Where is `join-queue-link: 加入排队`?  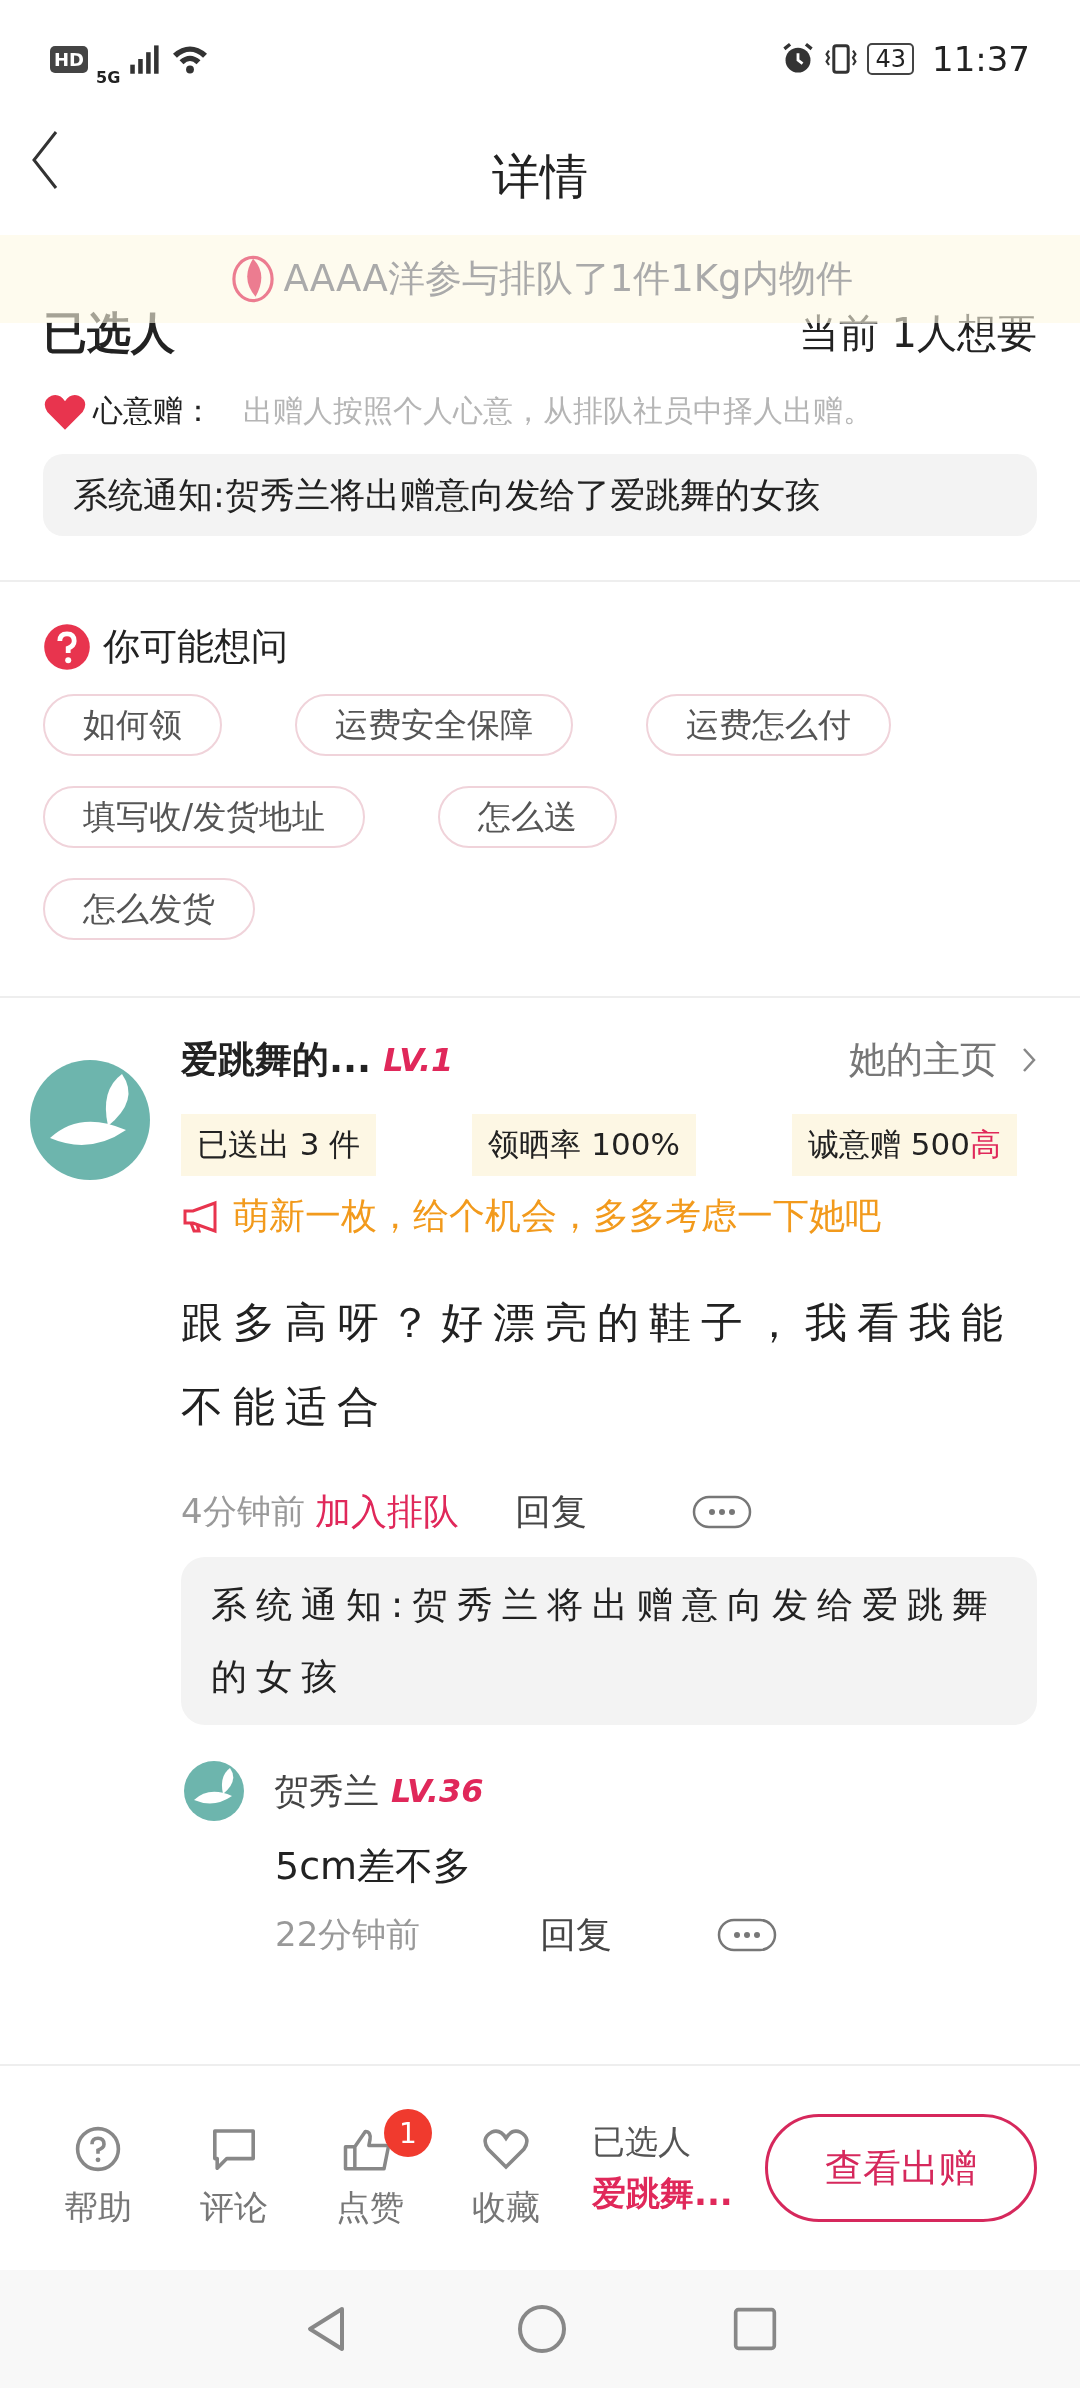 join-queue-link: 加入排队 is located at coordinates (386, 1512).